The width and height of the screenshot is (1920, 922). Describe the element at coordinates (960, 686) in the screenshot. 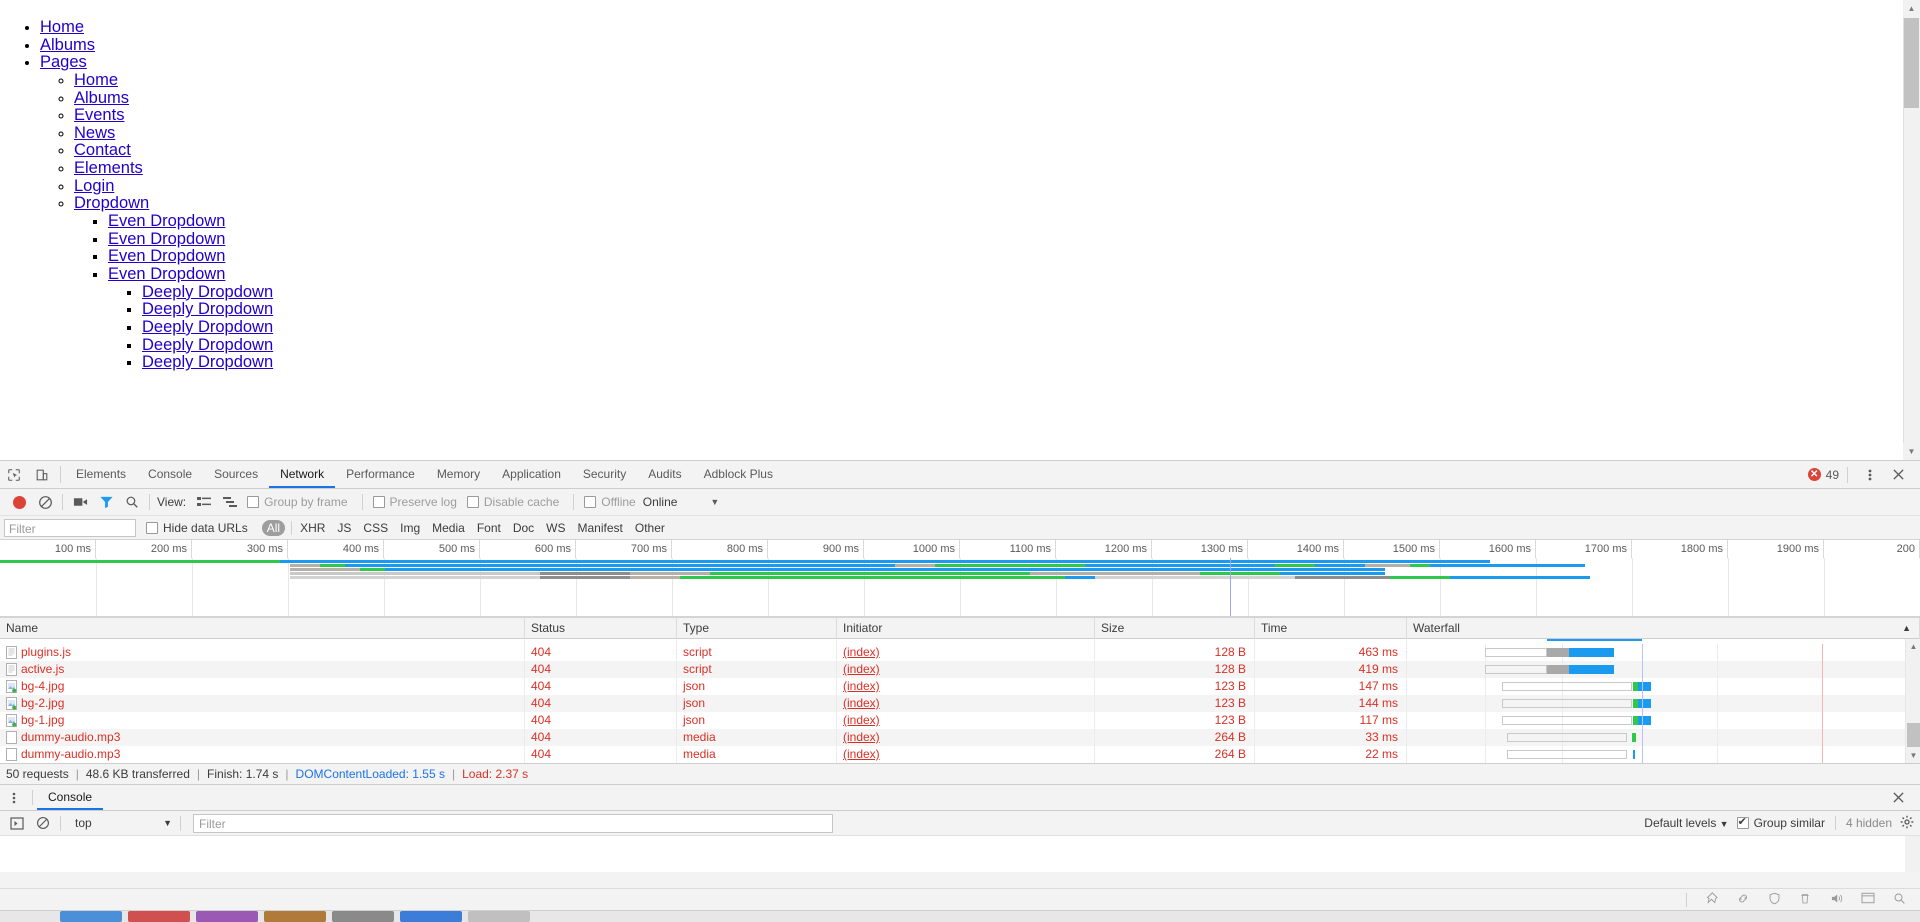

I see `table-row: bg-4.jpg 404 json (index) 123 B 147 ms` at that location.